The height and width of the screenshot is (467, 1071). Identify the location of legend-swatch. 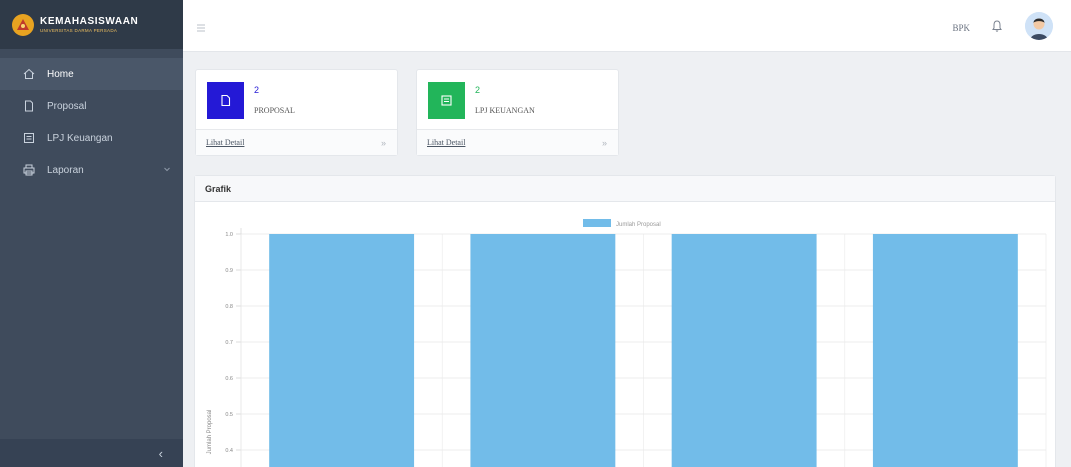
(597, 223).